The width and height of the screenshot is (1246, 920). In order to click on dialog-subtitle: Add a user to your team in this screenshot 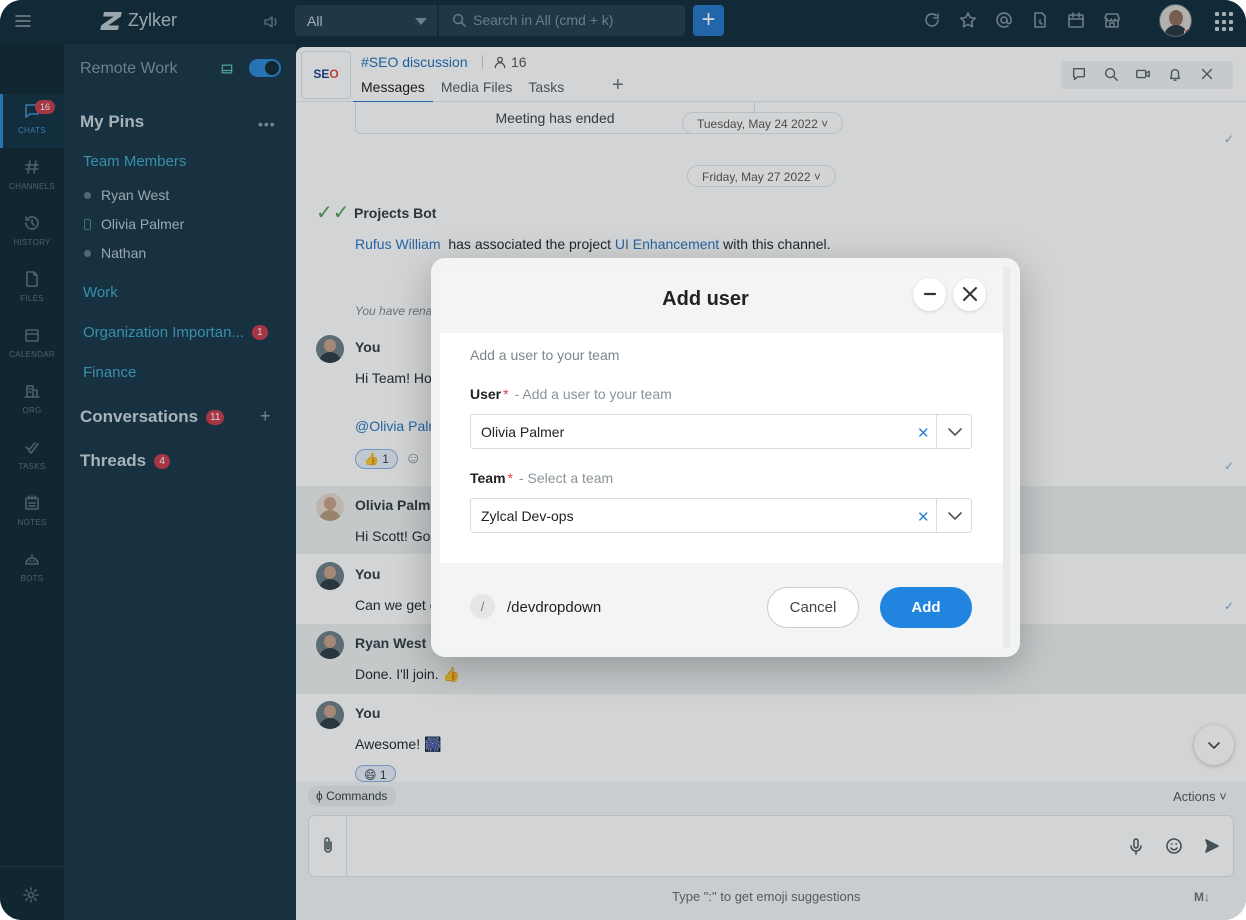, I will do `click(545, 355)`.